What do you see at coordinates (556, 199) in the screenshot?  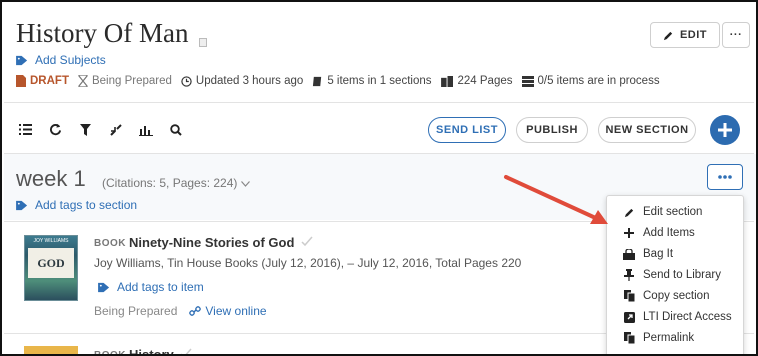 I see `annotation-arrow` at bounding box center [556, 199].